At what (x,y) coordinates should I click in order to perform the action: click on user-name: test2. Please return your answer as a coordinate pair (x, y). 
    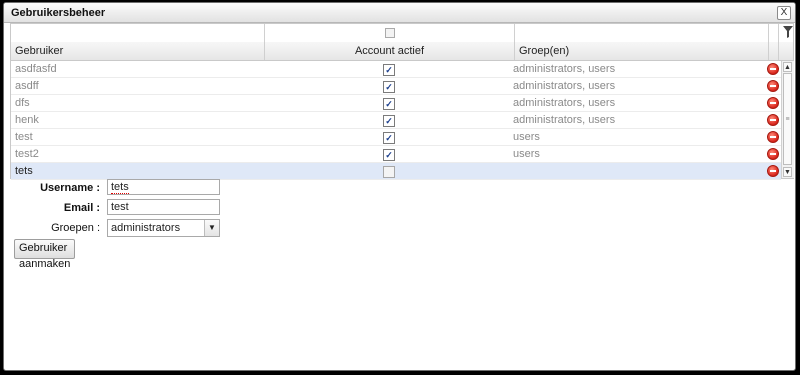
    Looking at the image, I should click on (27, 154).